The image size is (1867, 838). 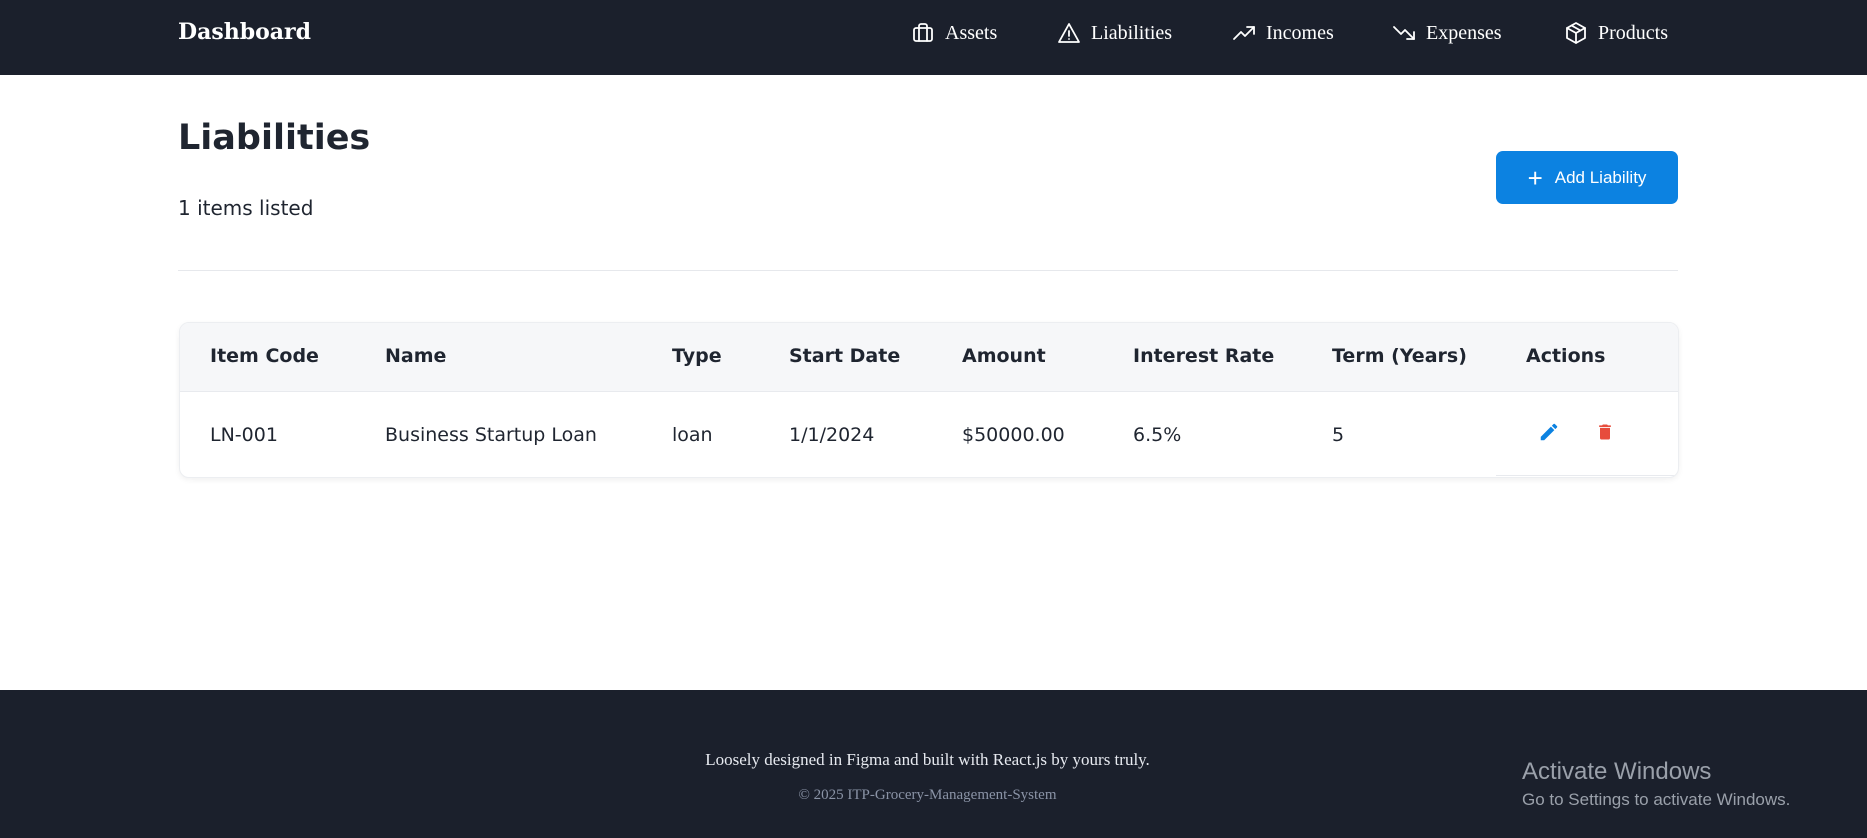 I want to click on briefcase-icon, so click(x=923, y=32).